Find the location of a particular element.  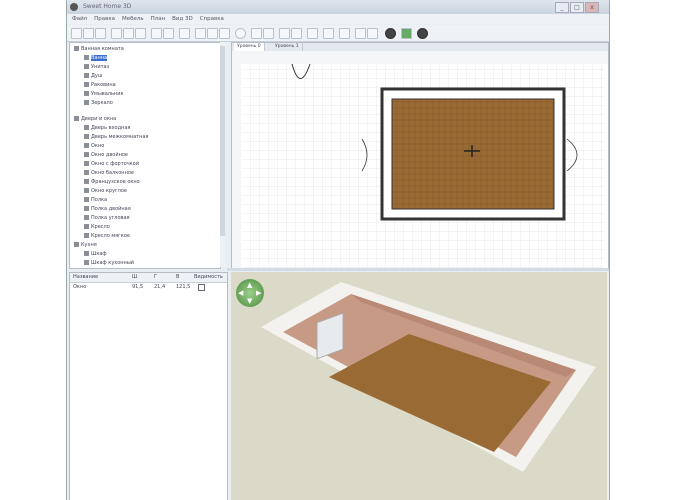

catalog-item: Дверь входная is located at coordinates (107, 128).